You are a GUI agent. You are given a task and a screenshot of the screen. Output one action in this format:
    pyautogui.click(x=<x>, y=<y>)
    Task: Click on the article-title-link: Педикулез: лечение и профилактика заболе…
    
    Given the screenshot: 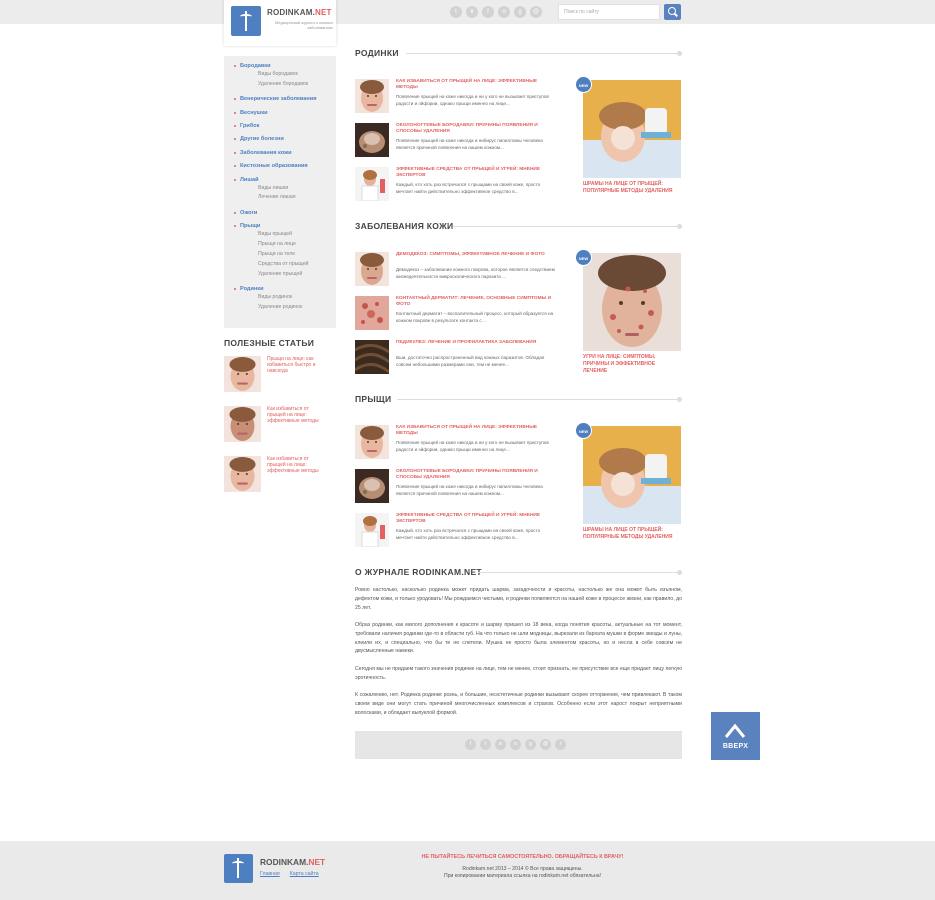 What is the action you would take?
    pyautogui.click(x=476, y=343)
    